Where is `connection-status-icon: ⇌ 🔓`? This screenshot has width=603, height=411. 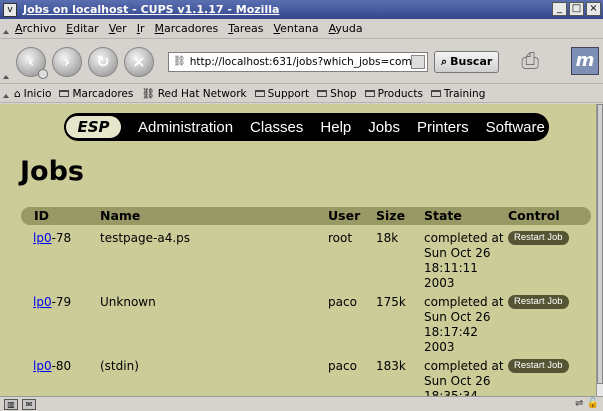
connection-status-icon: ⇌ 🔓 is located at coordinates (586, 403).